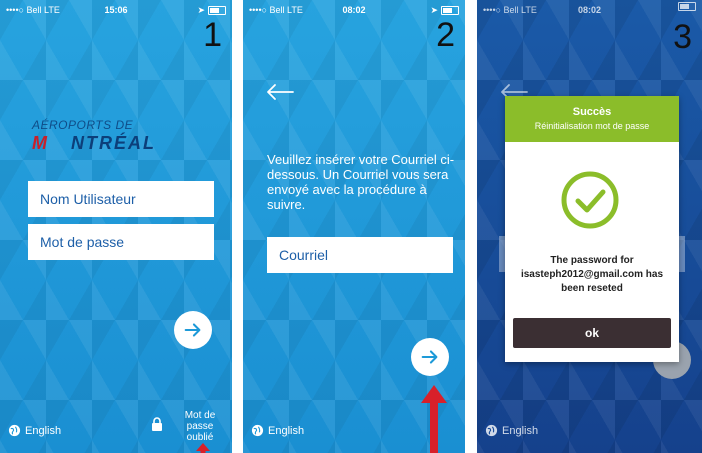 This screenshot has width=702, height=453. What do you see at coordinates (682, 37) in the screenshot?
I see `step-number: 3` at bounding box center [682, 37].